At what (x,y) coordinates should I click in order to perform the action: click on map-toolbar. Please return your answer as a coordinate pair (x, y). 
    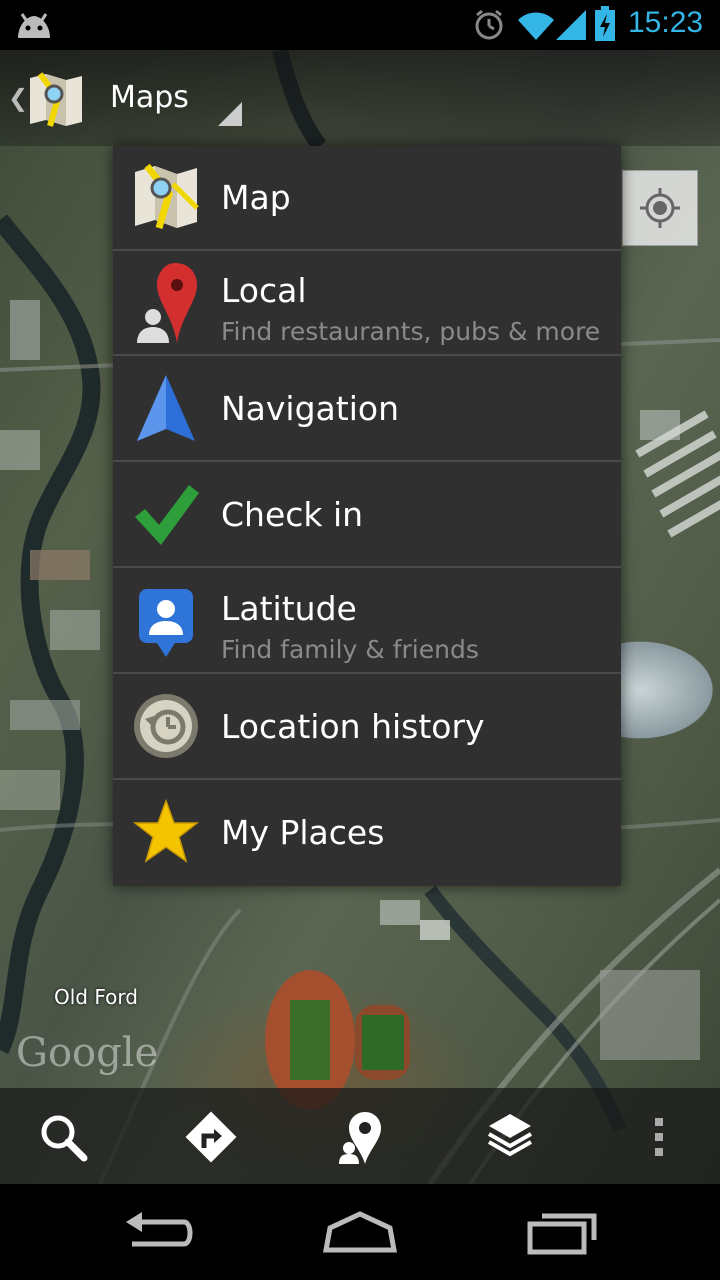
    Looking at the image, I should click on (360, 1136).